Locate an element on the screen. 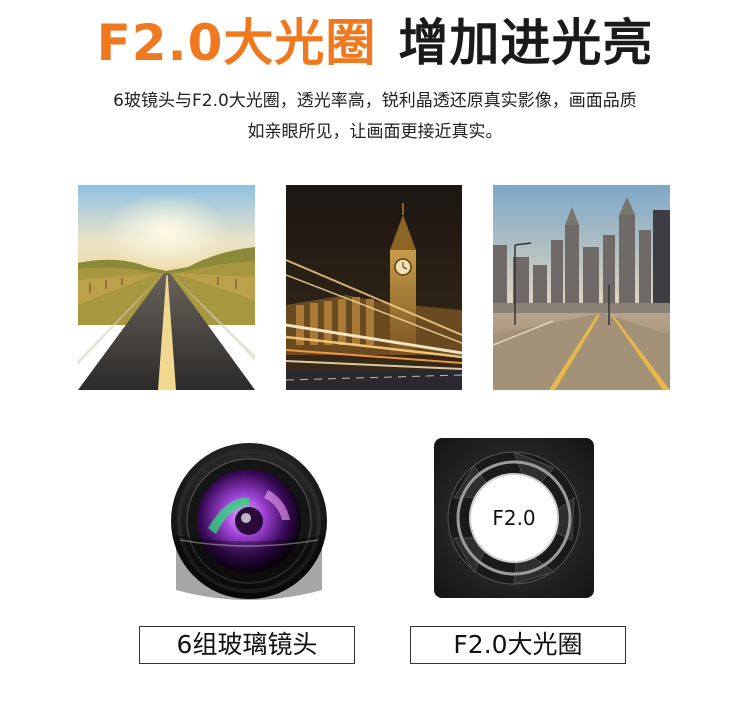  aperture-icon: F2.0 is located at coordinates (514, 518).